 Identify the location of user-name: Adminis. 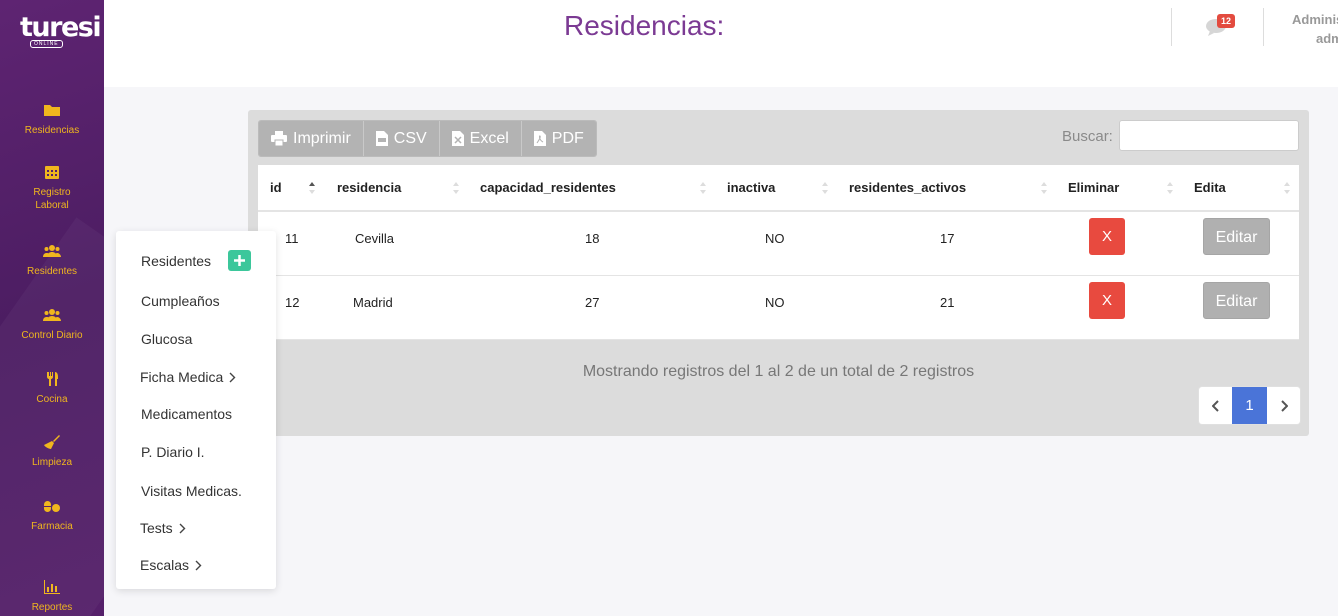
(1315, 19).